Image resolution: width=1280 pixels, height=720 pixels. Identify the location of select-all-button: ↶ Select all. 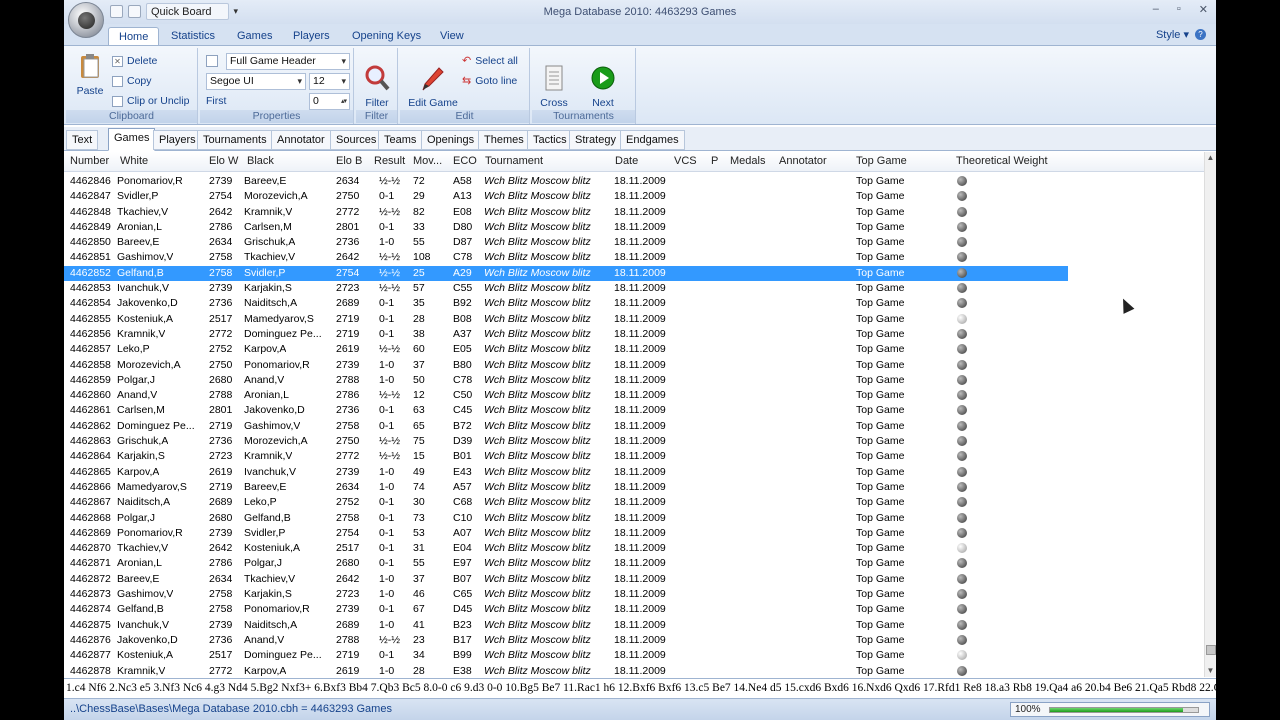
(490, 61).